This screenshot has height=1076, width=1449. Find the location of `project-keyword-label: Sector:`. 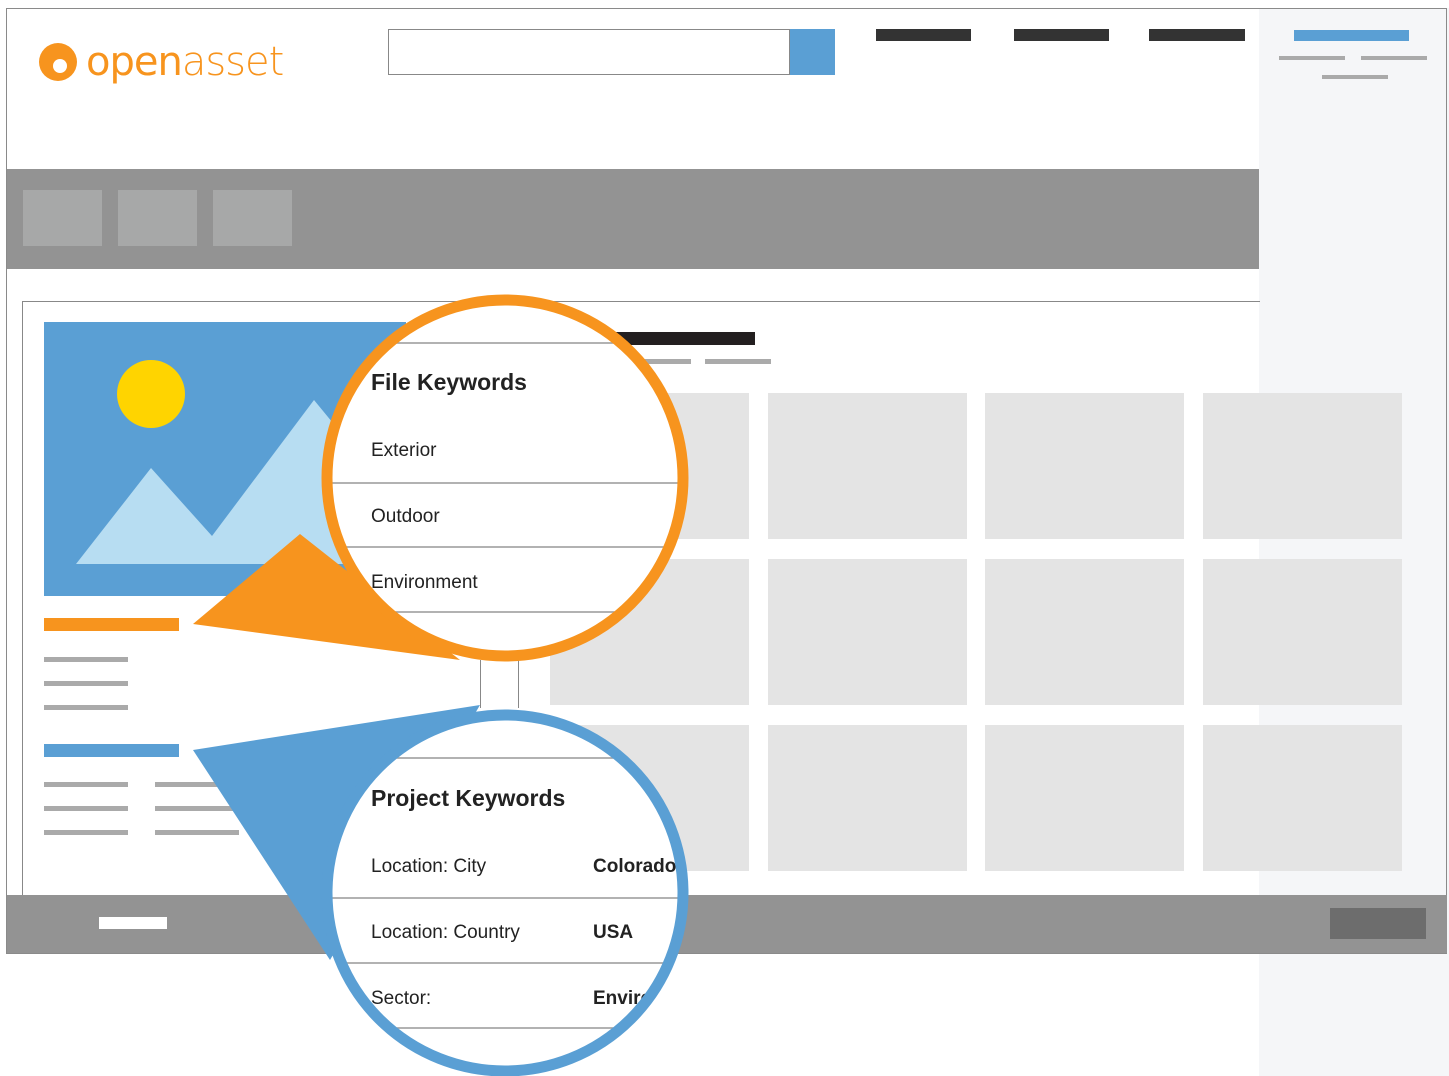

project-keyword-label: Sector: is located at coordinates (401, 998).